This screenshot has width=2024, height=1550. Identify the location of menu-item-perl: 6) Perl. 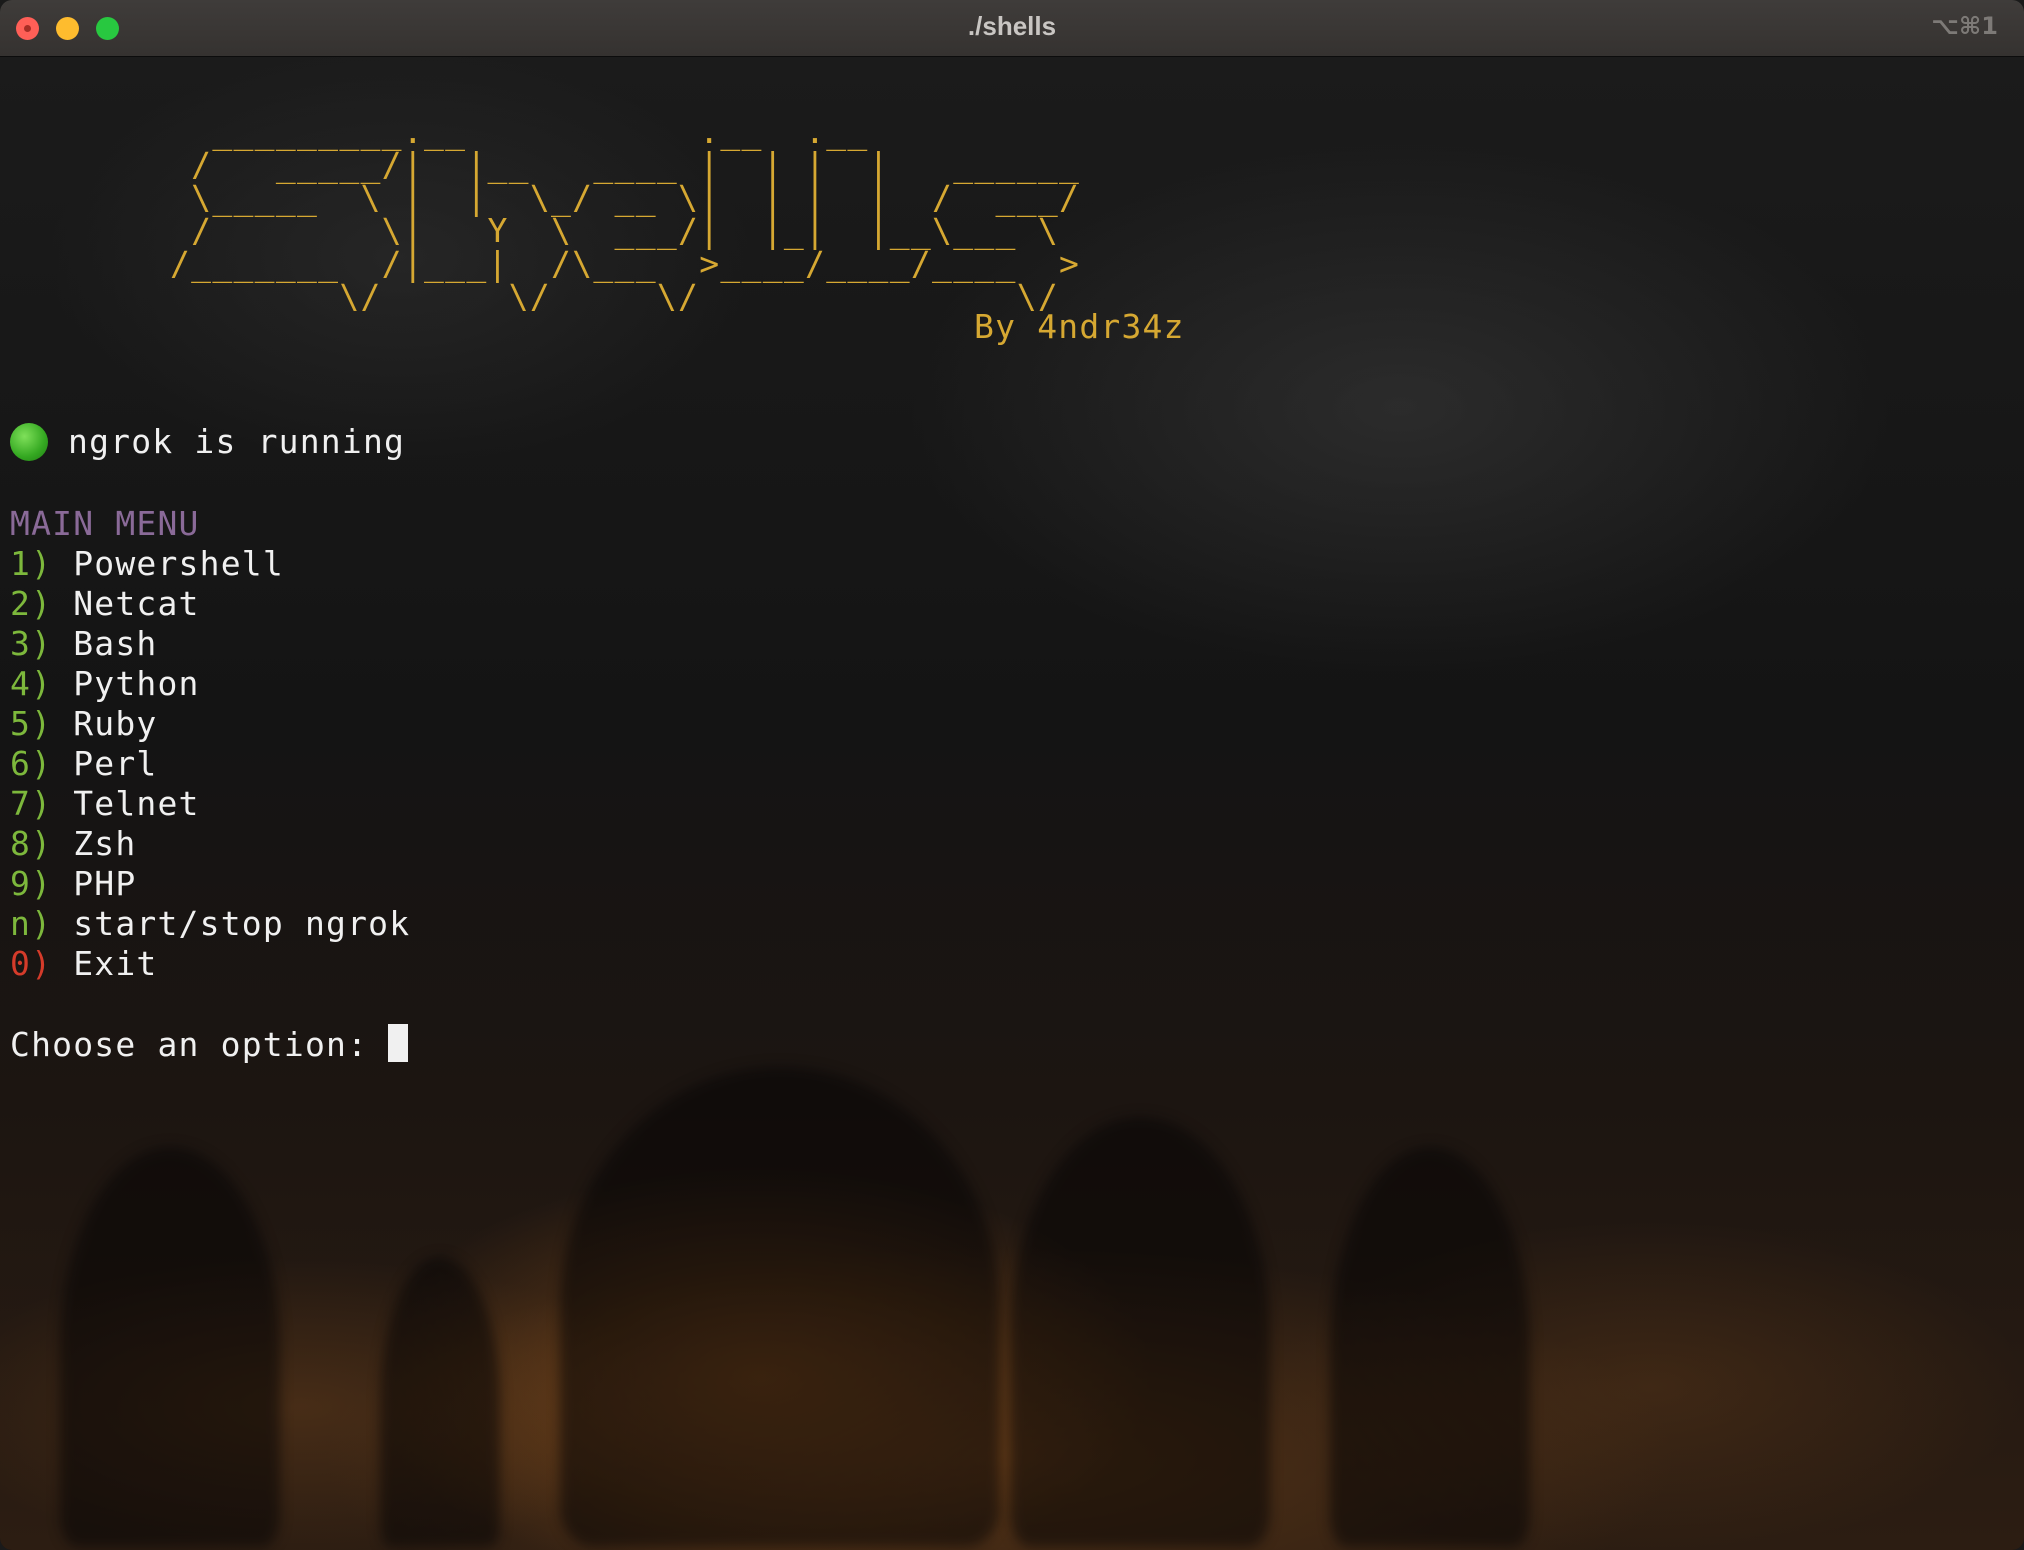
(84, 764).